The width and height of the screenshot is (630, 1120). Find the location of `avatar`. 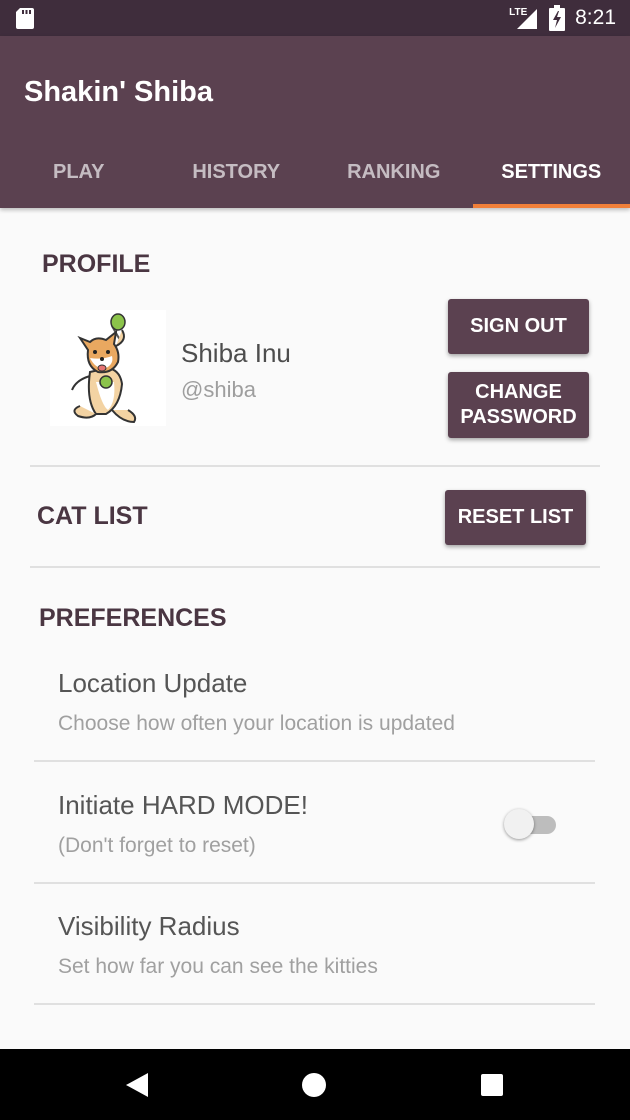

avatar is located at coordinates (108, 368).